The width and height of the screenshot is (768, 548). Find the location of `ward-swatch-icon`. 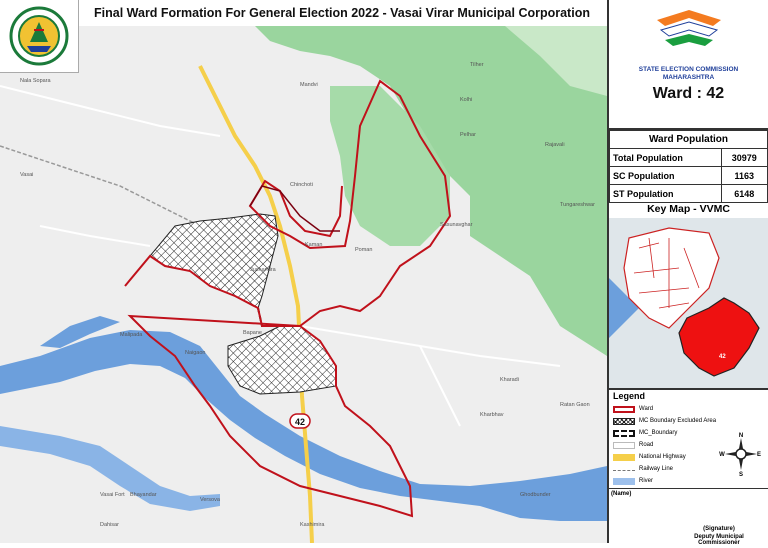

ward-swatch-icon is located at coordinates (624, 409).